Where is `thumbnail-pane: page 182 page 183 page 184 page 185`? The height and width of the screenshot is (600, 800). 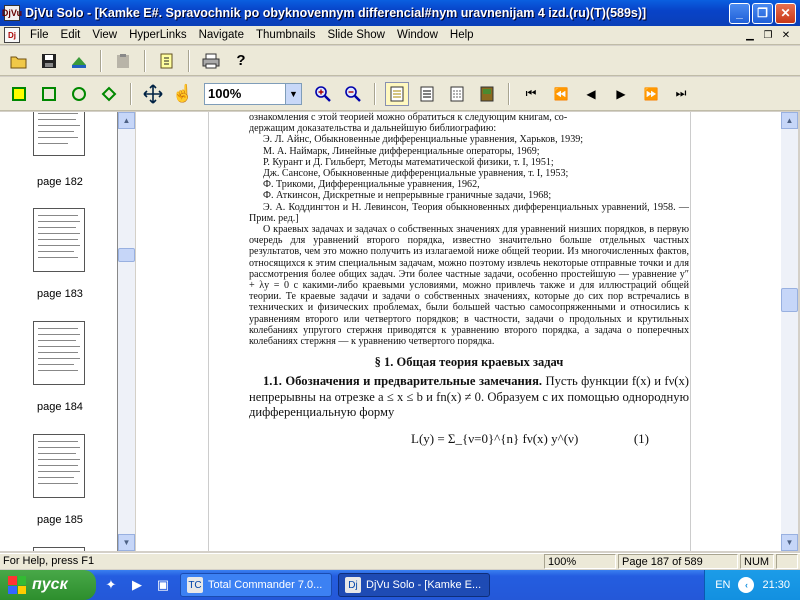
thumbnail-pane: page 182 page 183 page 184 page 185 is located at coordinates (59, 331).